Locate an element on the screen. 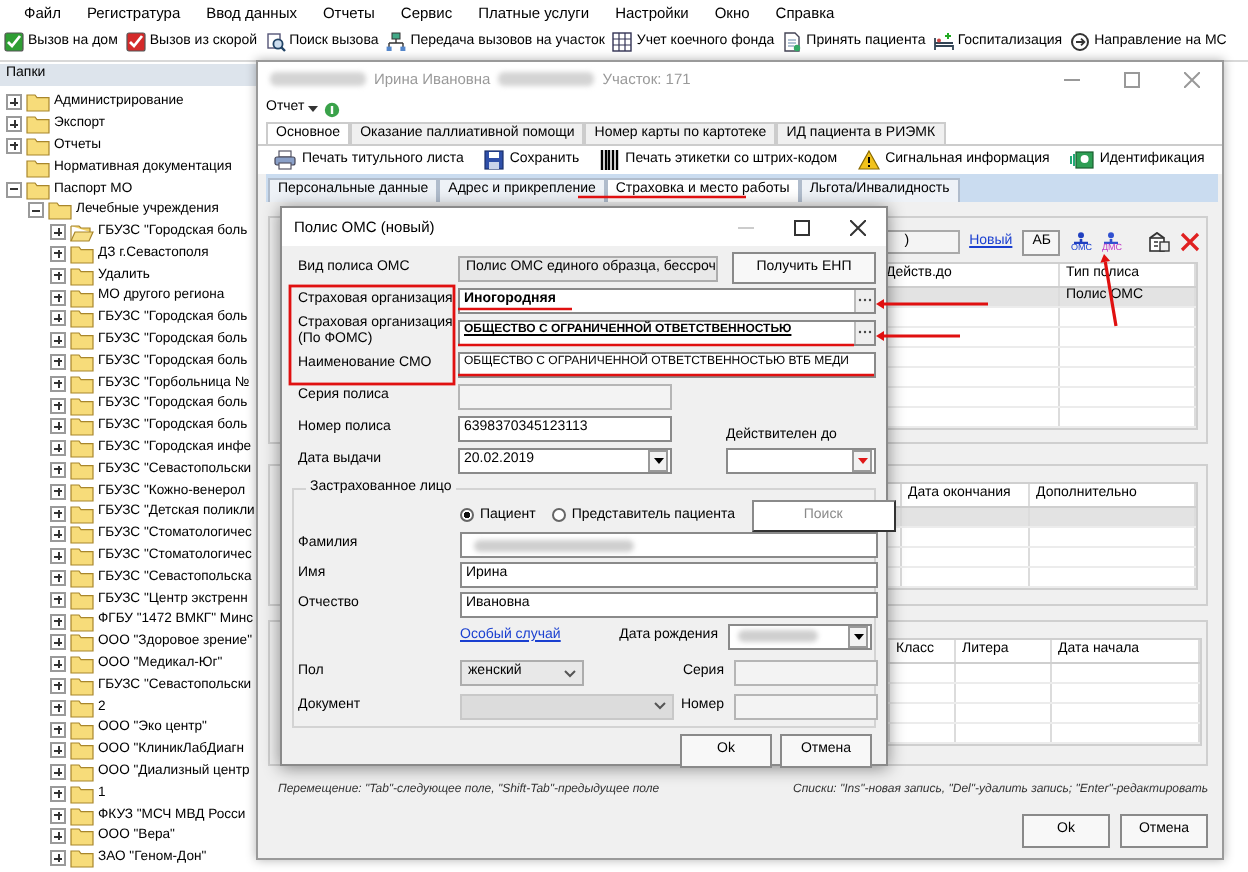  info-icon is located at coordinates (332, 109).